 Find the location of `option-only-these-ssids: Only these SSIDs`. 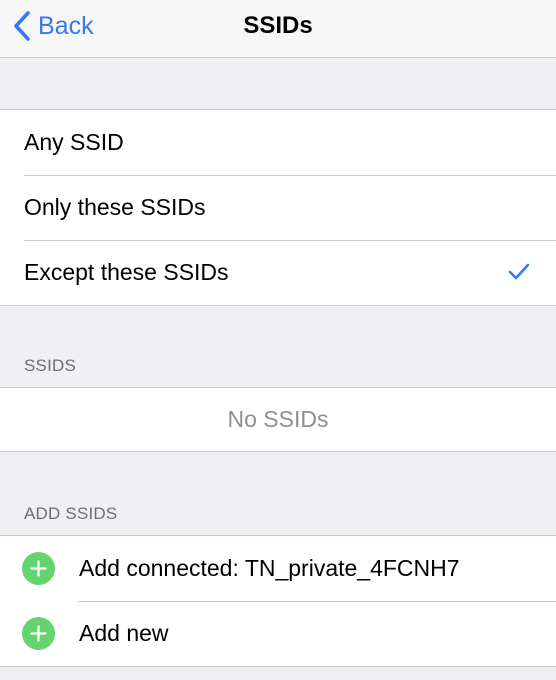

option-only-these-ssids: Only these SSIDs is located at coordinates (278, 207).